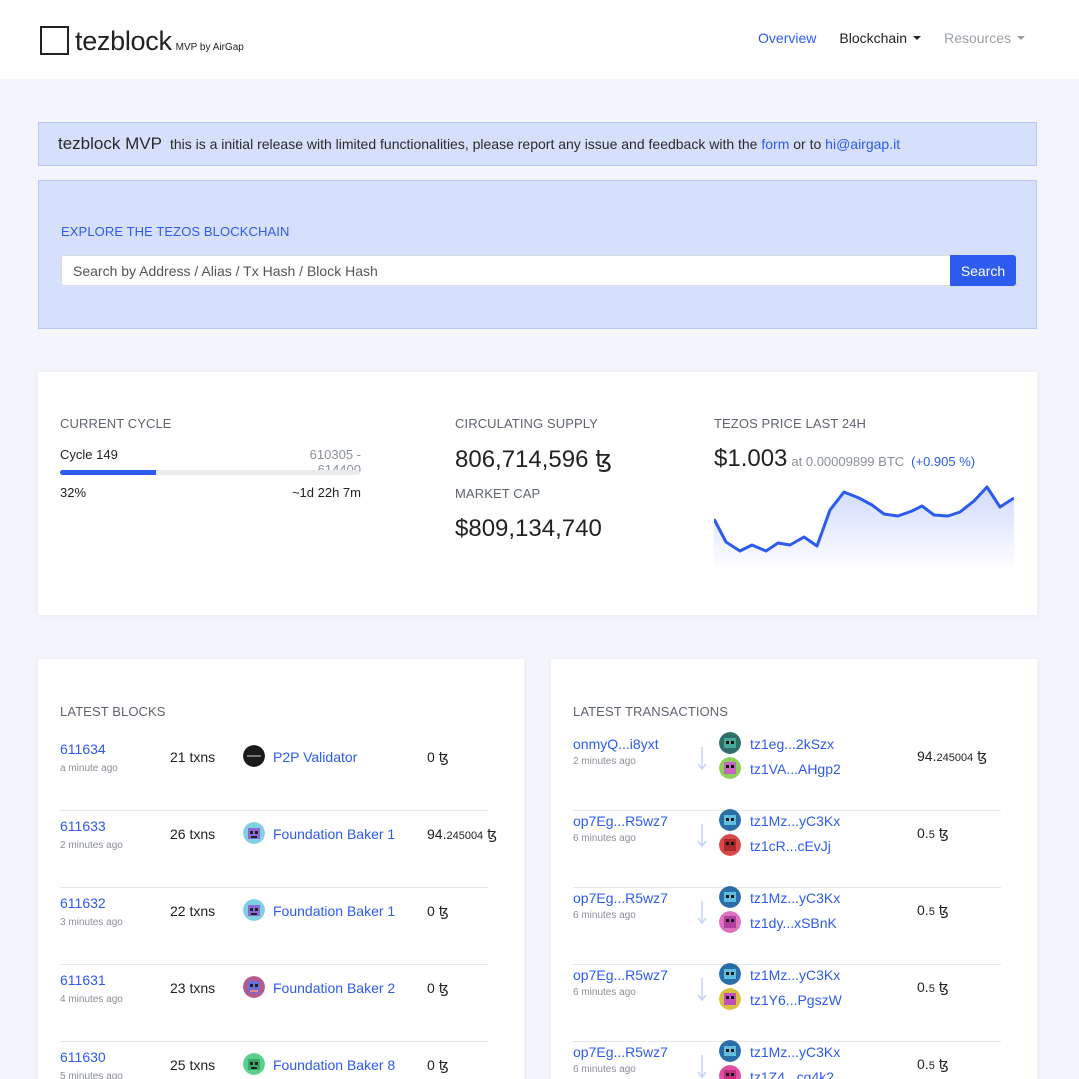  I want to click on tx-to-link: tz1dy...xSBnK, so click(793, 923).